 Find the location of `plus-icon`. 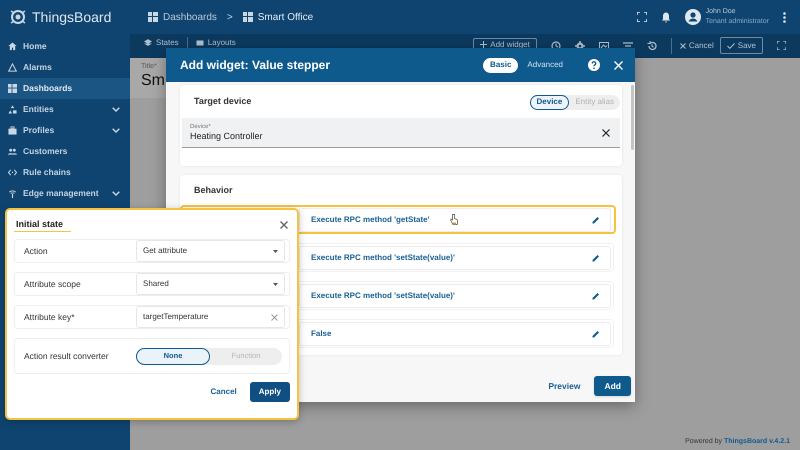

plus-icon is located at coordinates (484, 44).